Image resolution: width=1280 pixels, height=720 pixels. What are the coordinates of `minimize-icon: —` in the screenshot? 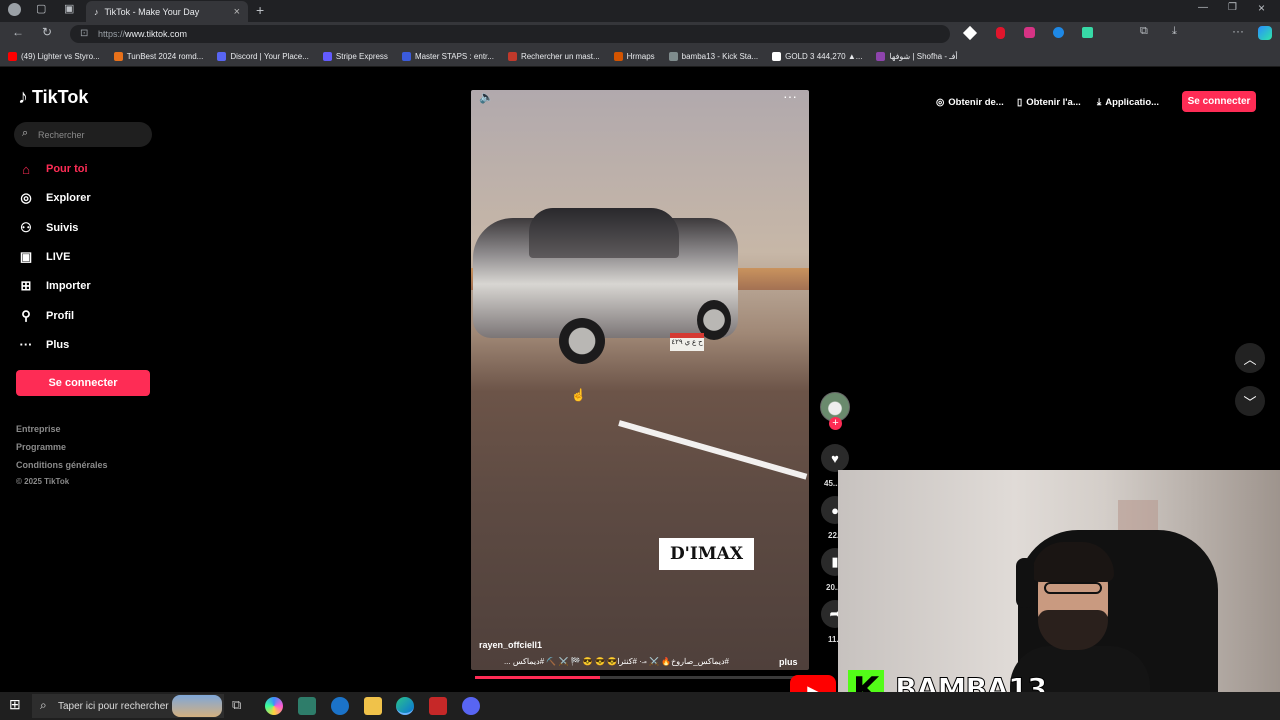 It's located at (1203, 7).